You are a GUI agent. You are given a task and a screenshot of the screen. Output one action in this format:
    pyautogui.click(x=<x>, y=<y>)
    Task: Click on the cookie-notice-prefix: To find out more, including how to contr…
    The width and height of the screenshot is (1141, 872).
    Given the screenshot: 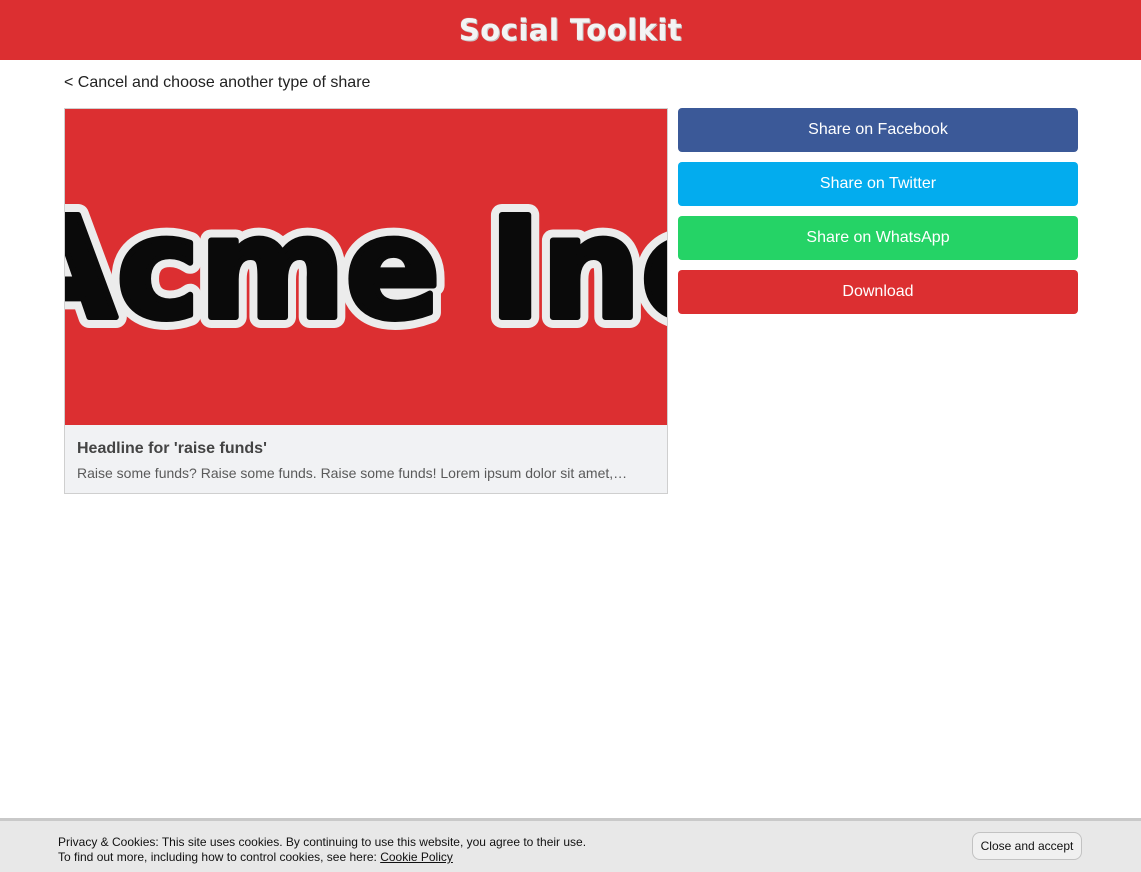 What is the action you would take?
    pyautogui.click(x=219, y=857)
    